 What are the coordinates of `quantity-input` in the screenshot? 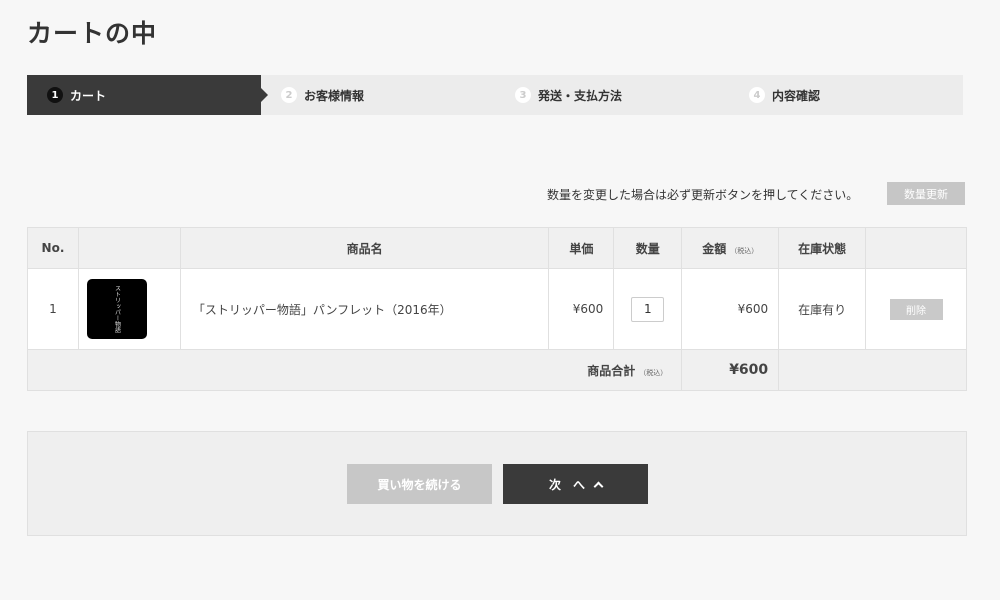 It's located at (648, 309).